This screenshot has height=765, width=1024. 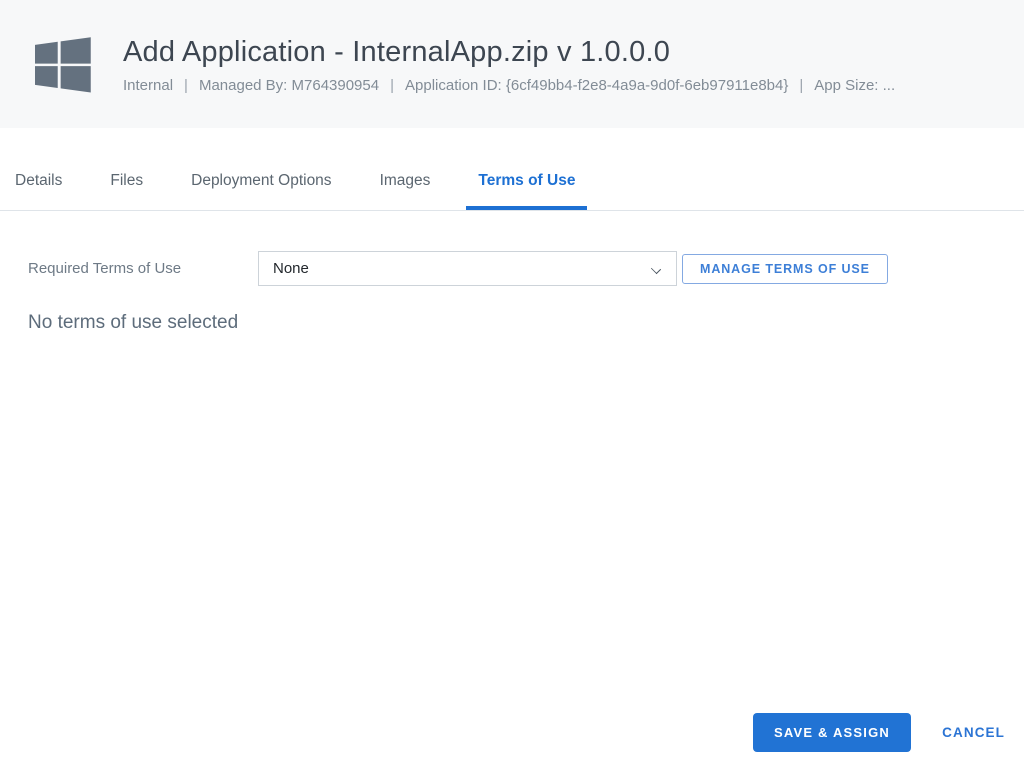 What do you see at coordinates (261, 191) in the screenshot?
I see `tab-deployment-options: Deployment Options` at bounding box center [261, 191].